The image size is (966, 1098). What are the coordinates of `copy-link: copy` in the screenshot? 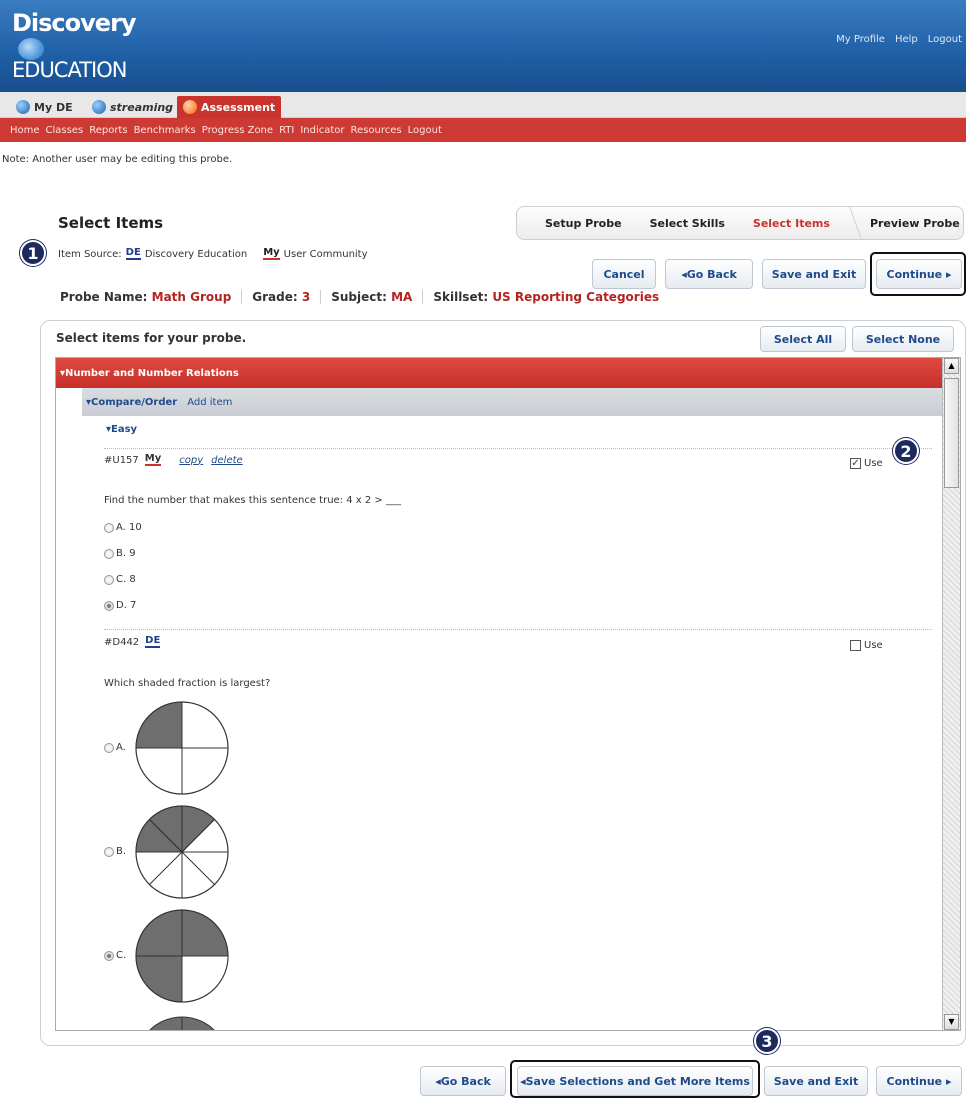 It's located at (191, 460).